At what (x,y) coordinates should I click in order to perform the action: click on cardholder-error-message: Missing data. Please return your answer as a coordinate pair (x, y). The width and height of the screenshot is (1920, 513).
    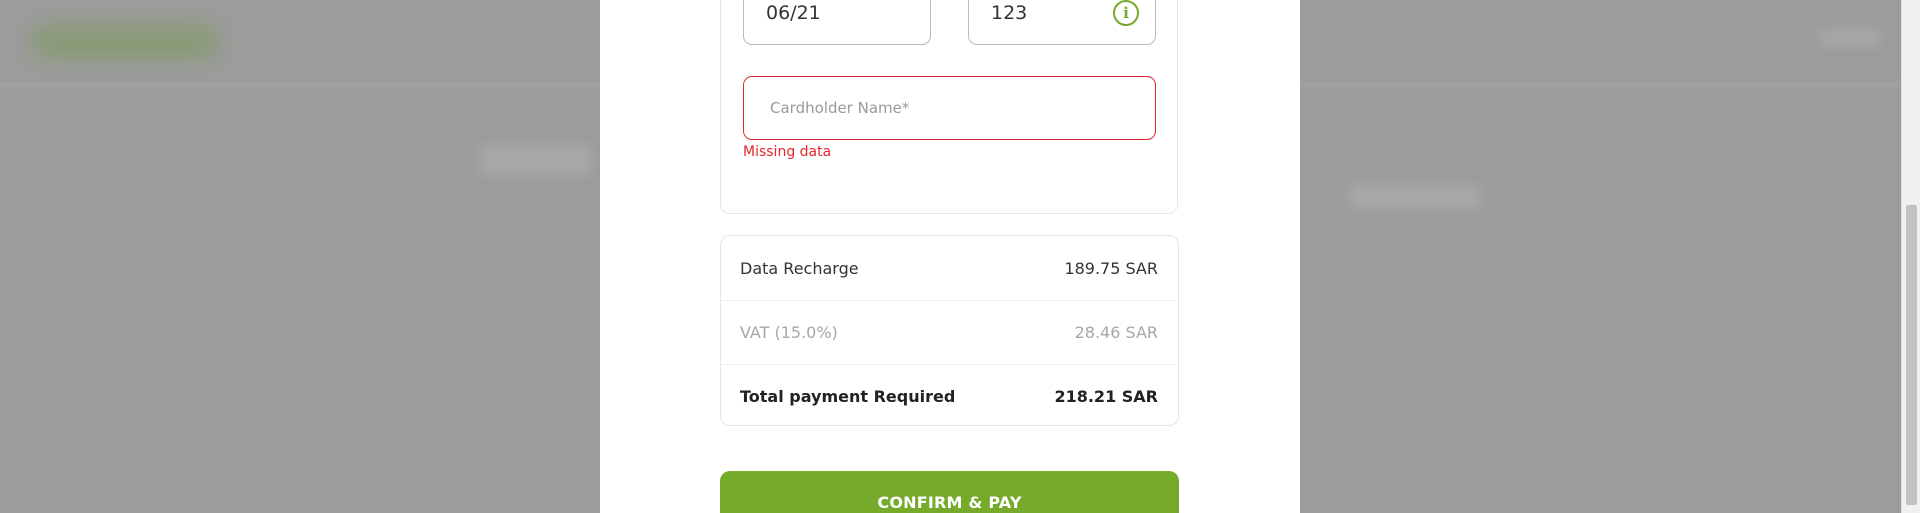
    Looking at the image, I should click on (787, 152).